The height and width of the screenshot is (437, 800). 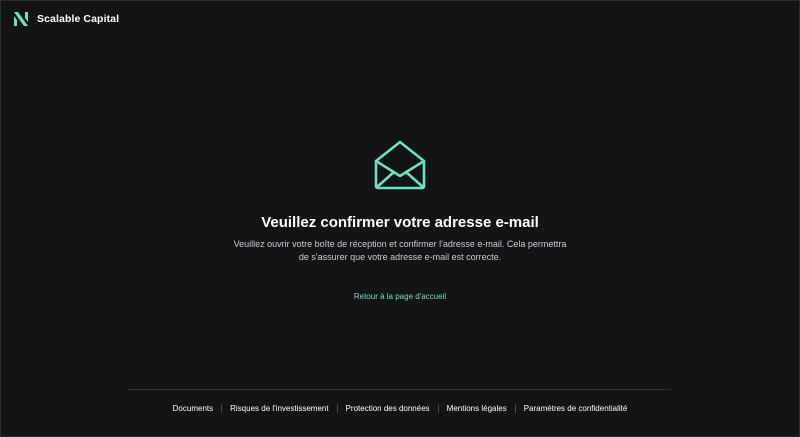 I want to click on back-to-home-link: Retour à la page d'accueil, so click(x=400, y=296).